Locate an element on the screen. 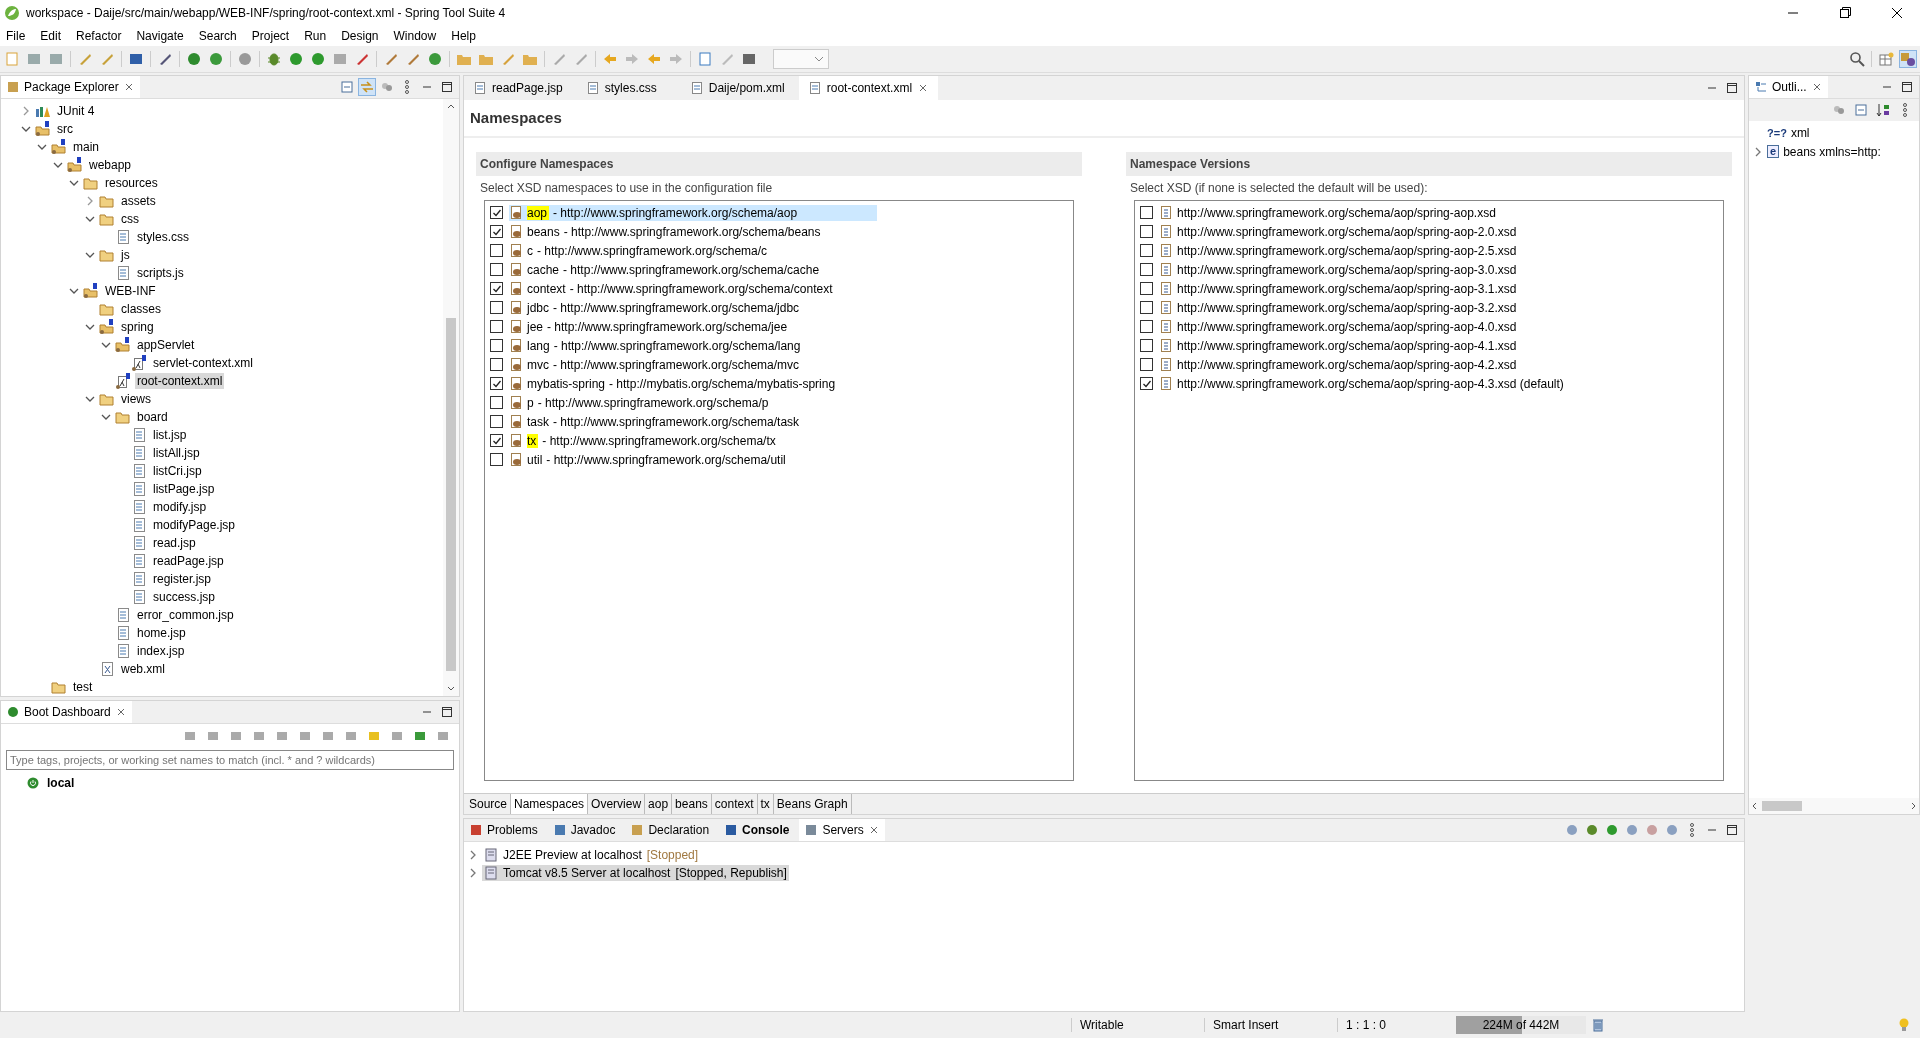 This screenshot has width=1920, height=1038. version-item: http://www.springframework.org/schema/aop/spring-aop-4.3.xsd (default) is located at coordinates (1370, 383).